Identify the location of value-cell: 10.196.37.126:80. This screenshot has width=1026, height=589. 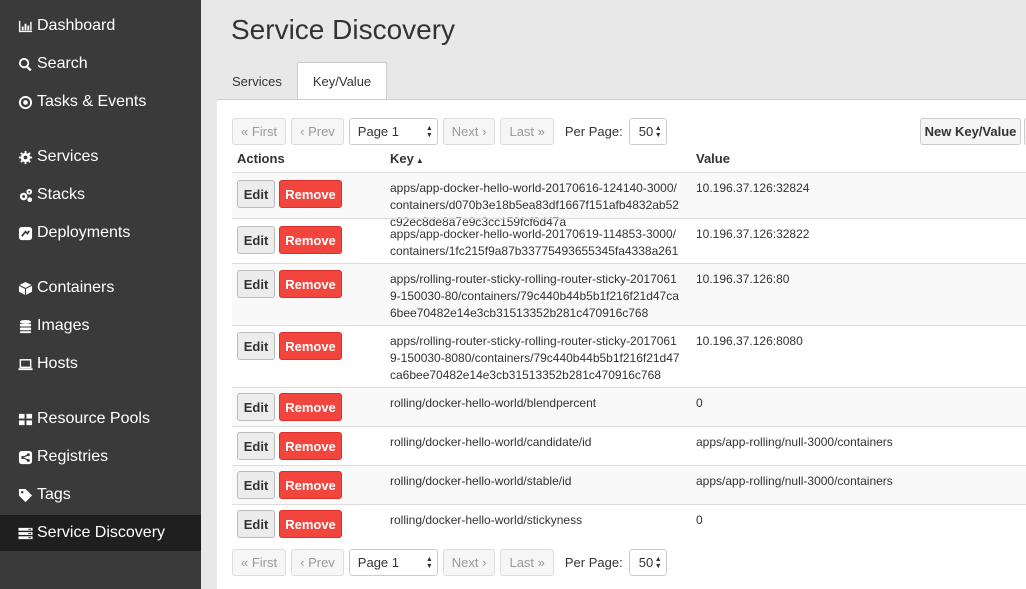
(743, 279).